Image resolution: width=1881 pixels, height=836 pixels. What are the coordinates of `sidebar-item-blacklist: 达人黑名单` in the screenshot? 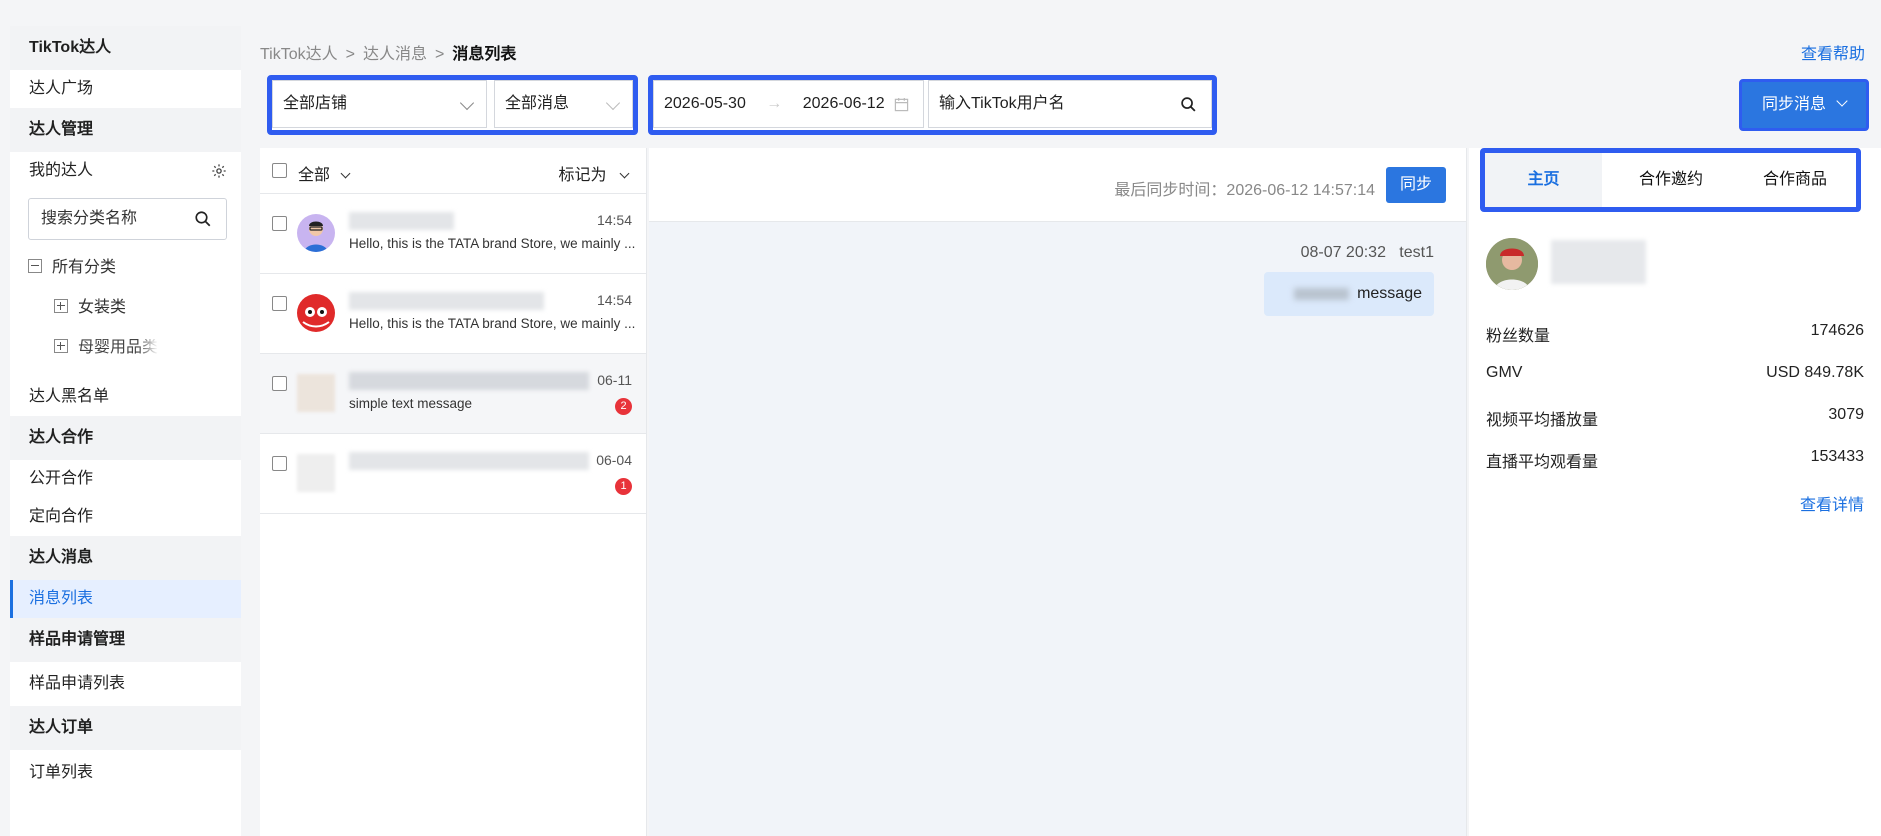 It's located at (125, 397).